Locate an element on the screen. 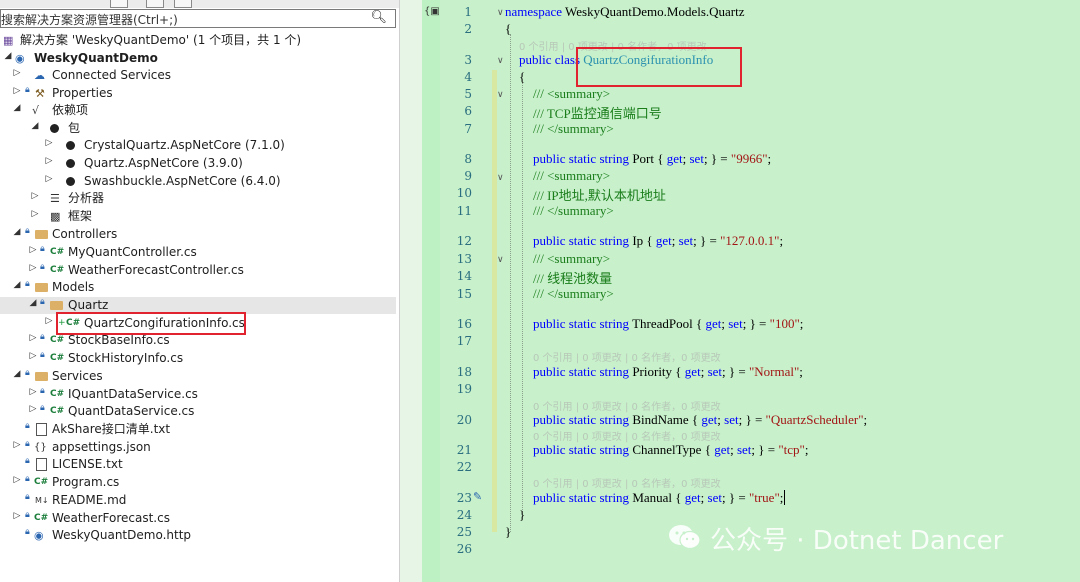 The image size is (1080, 582). tree-item-label: Program.cs is located at coordinates (86, 482).